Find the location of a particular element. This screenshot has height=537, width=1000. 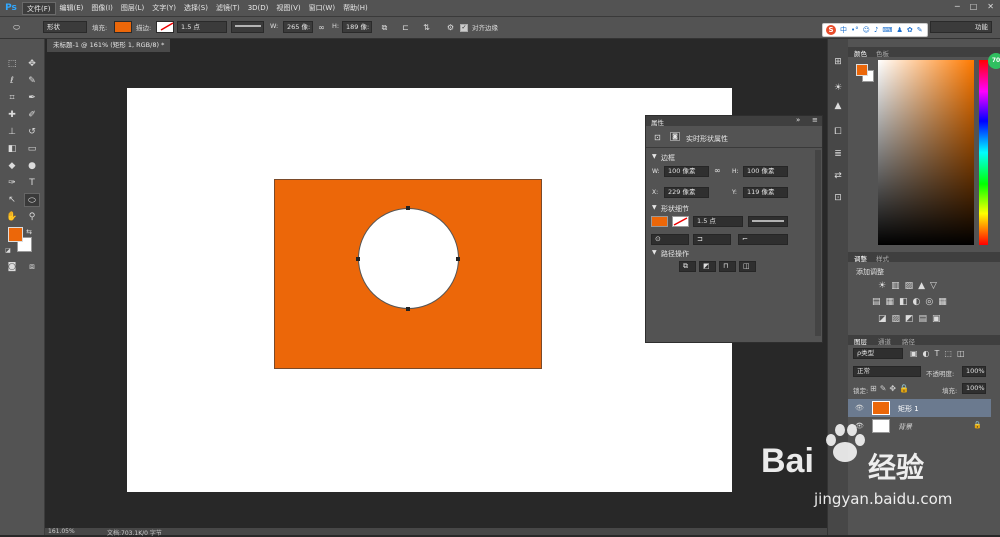

tab-adjustments: 调整 is located at coordinates (860, 258).